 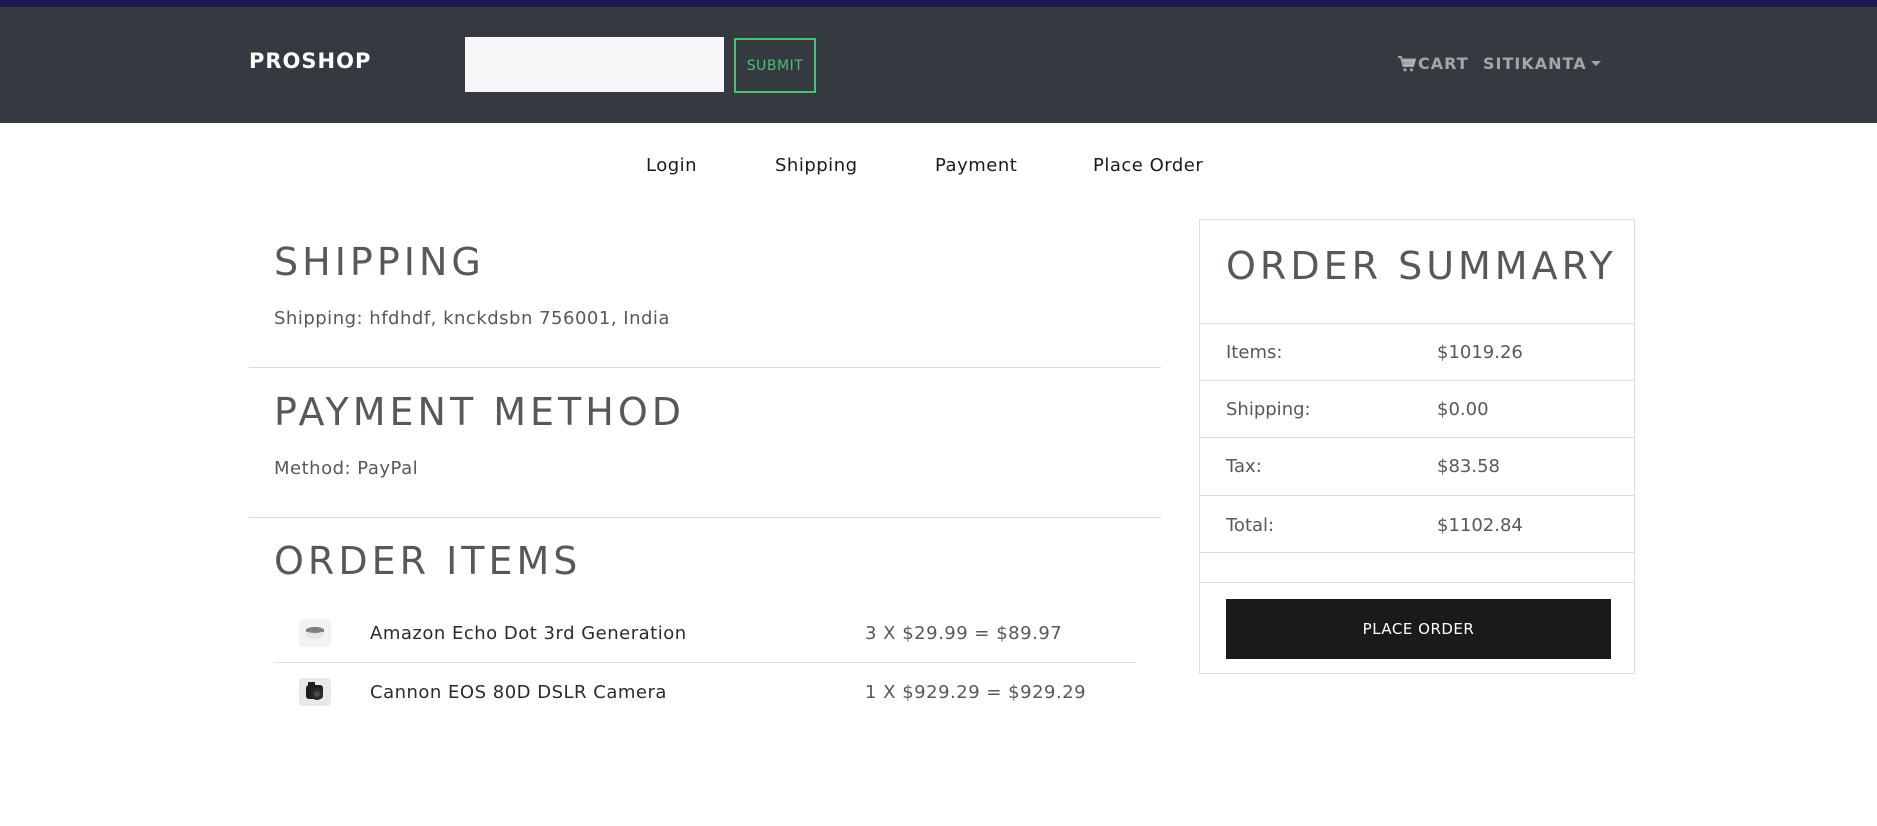 What do you see at coordinates (1417, 567) in the screenshot?
I see `summary-row-empty` at bounding box center [1417, 567].